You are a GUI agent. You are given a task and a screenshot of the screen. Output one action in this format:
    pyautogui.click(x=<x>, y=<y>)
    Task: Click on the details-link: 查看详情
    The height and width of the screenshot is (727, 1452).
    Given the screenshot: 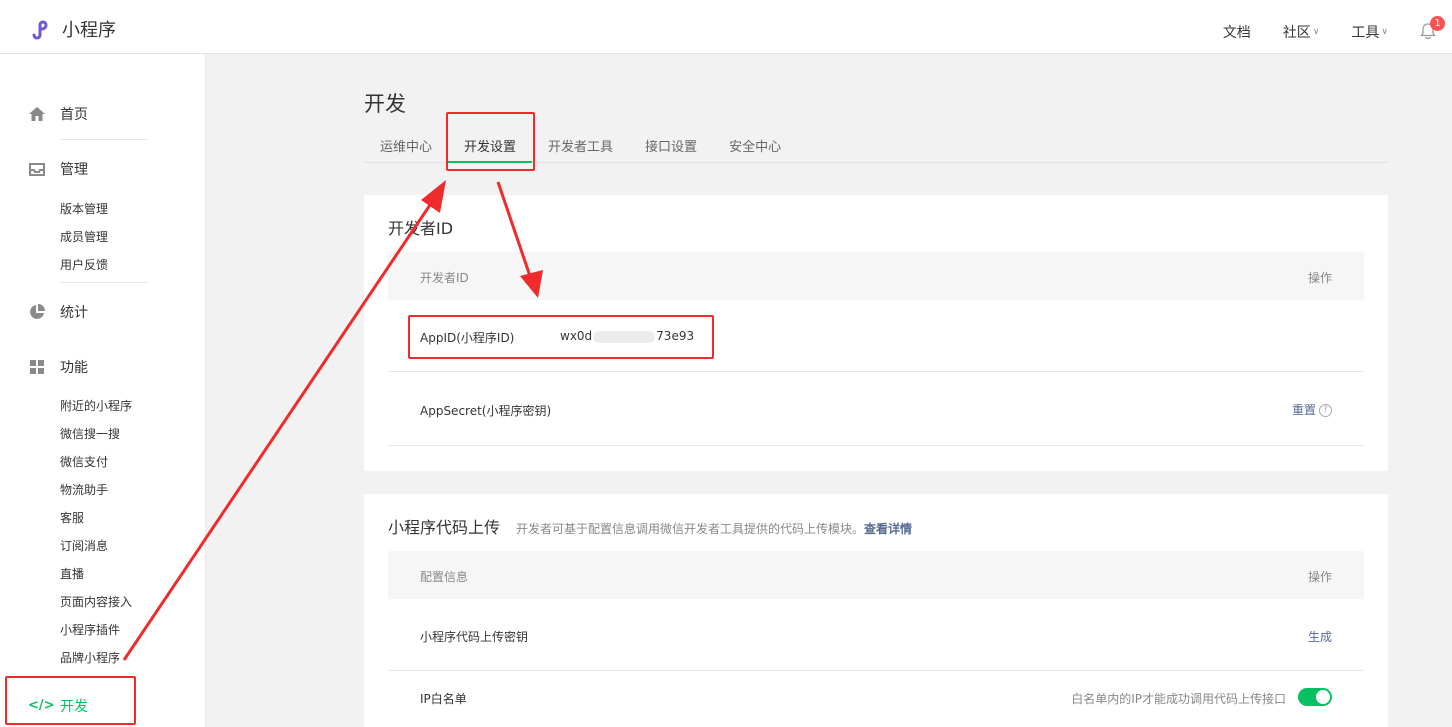 What is the action you would take?
    pyautogui.click(x=888, y=529)
    